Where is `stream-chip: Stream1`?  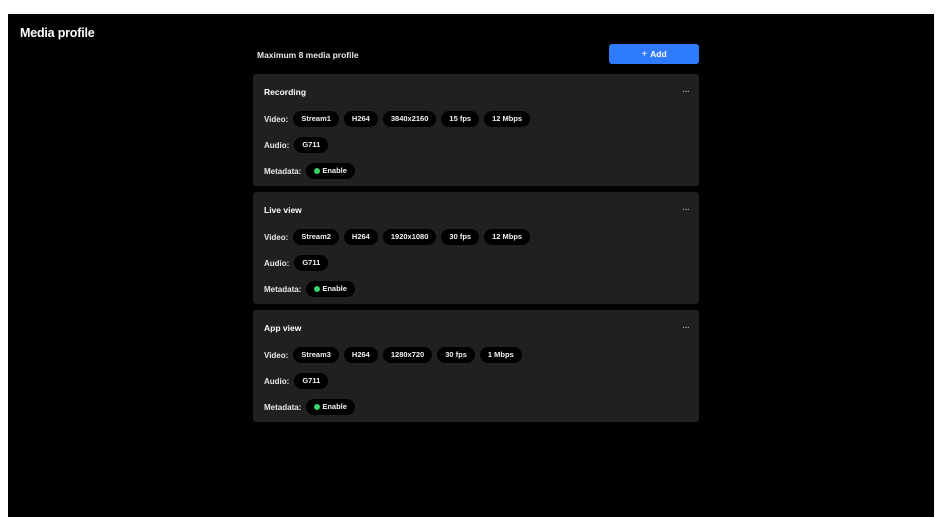 stream-chip: Stream1 is located at coordinates (316, 119).